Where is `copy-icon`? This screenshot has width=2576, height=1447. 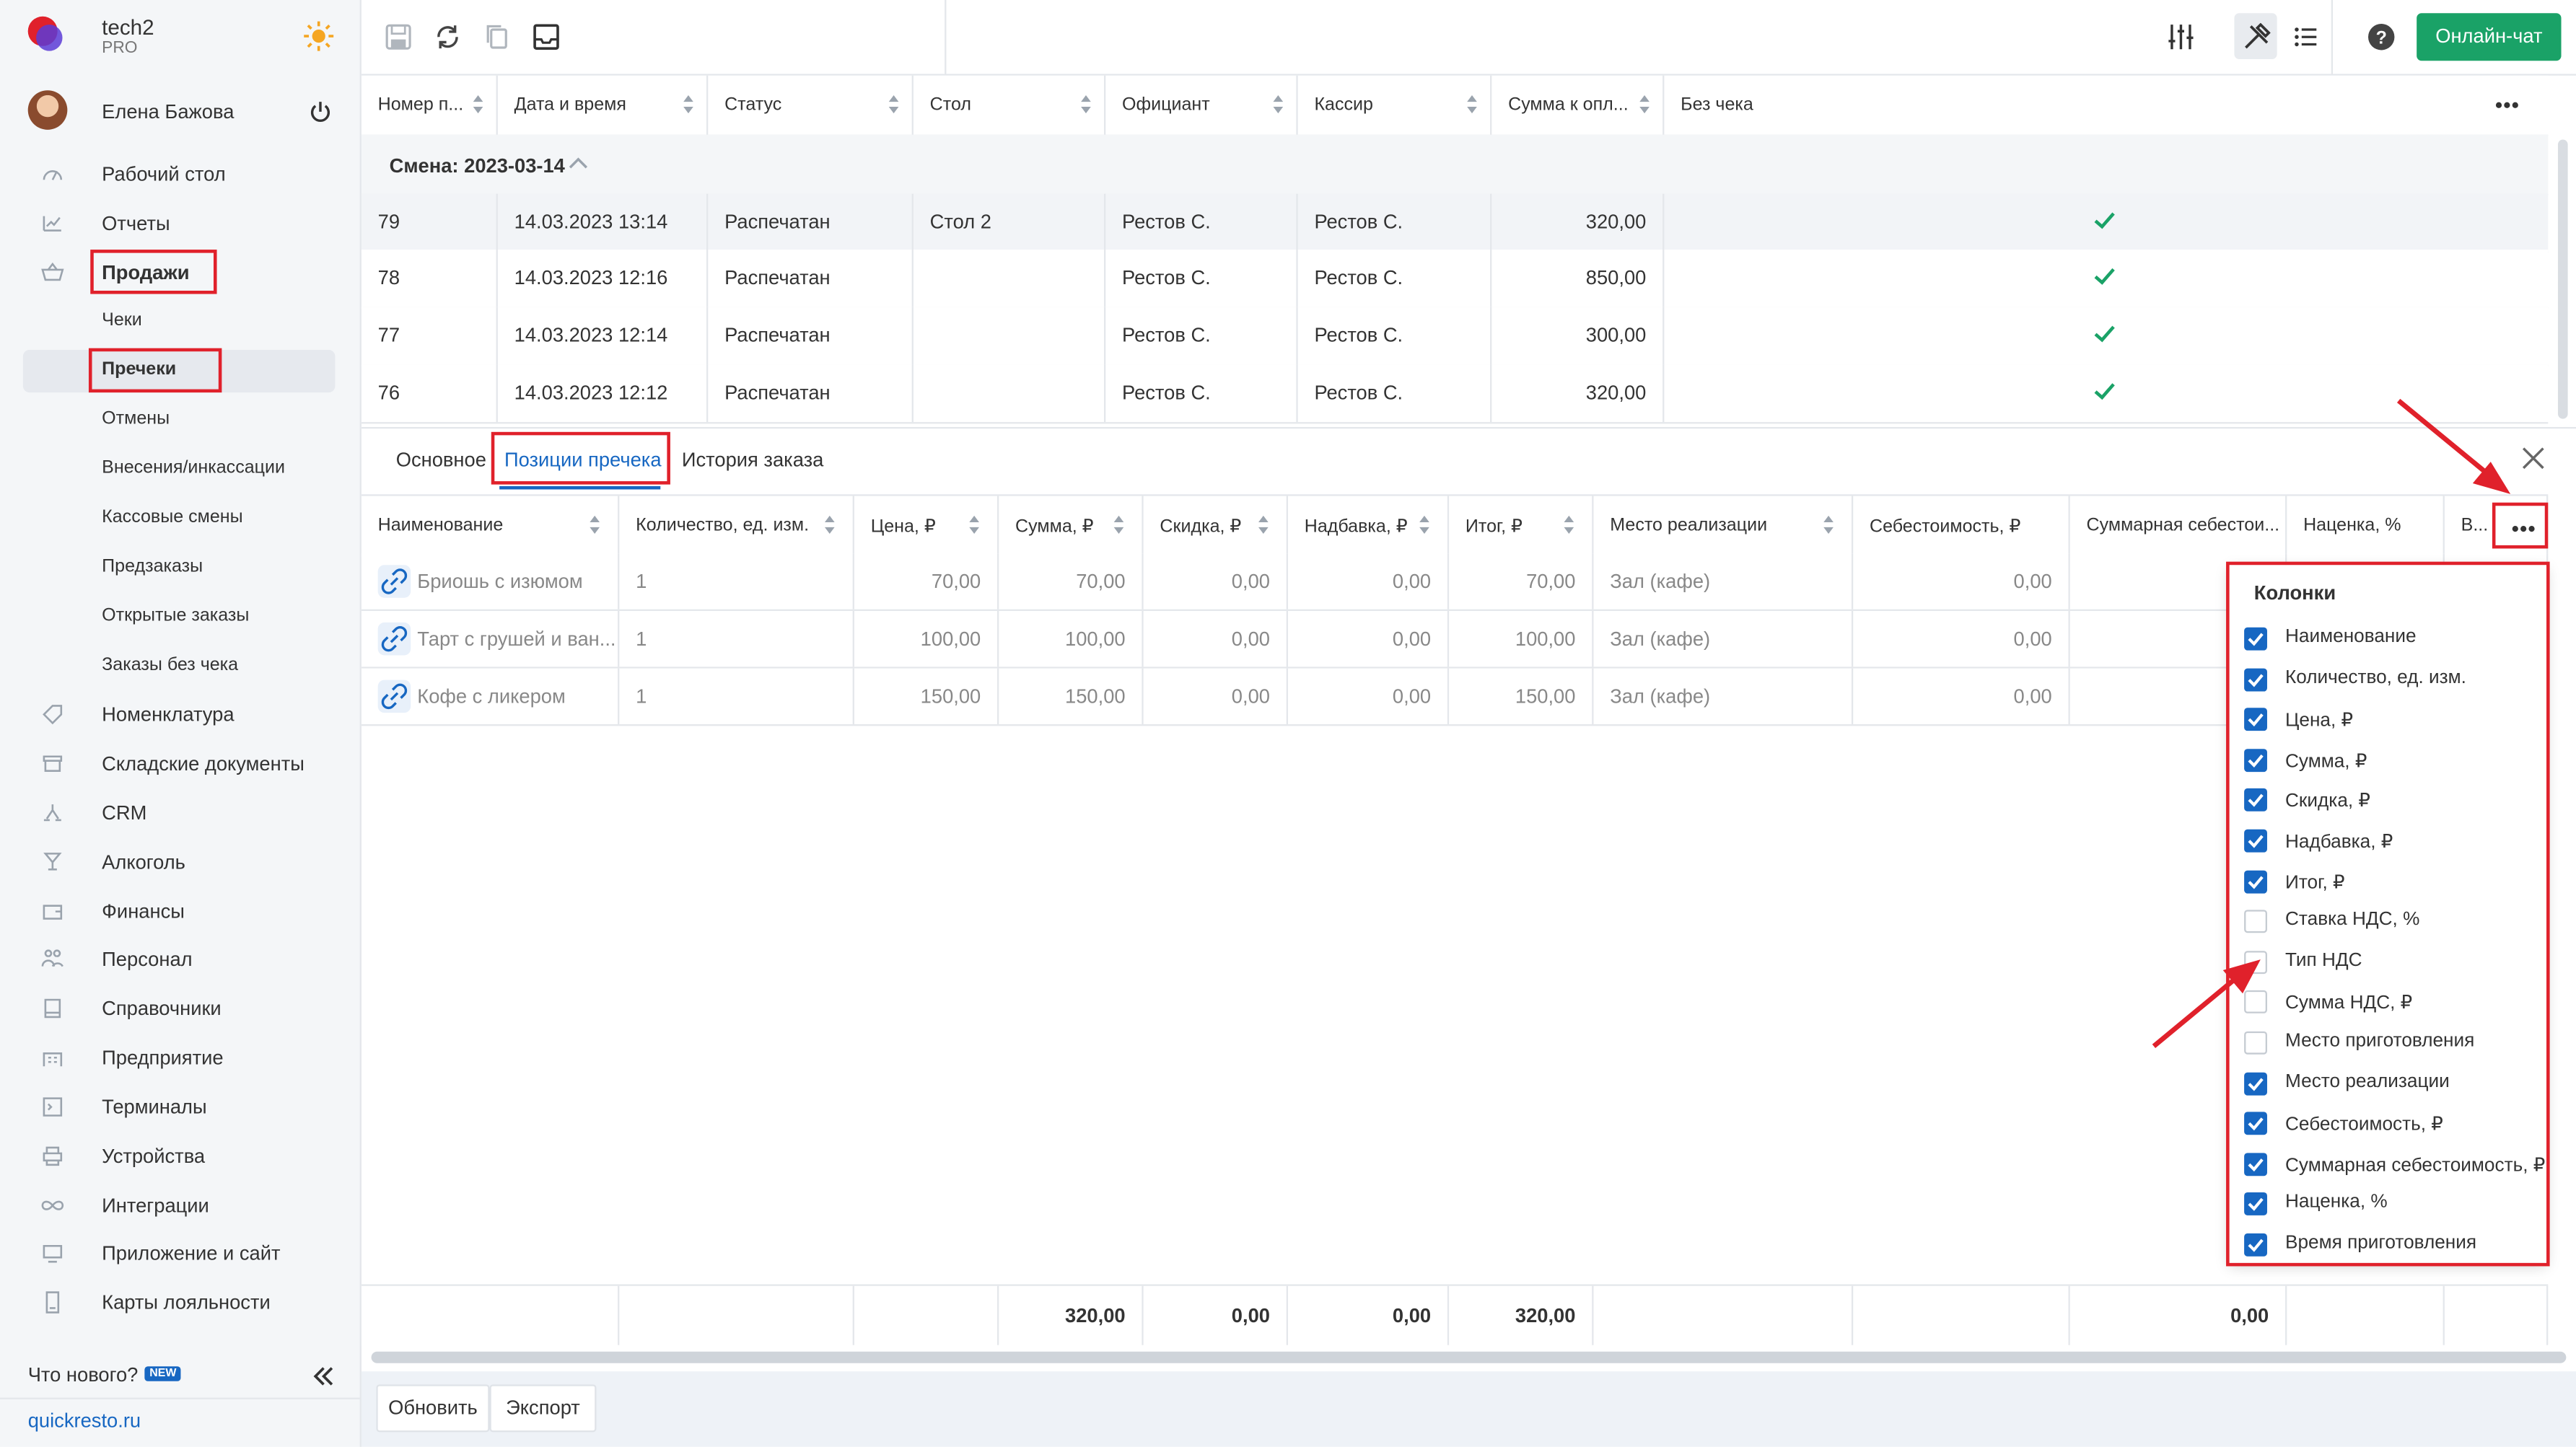 copy-icon is located at coordinates (497, 37).